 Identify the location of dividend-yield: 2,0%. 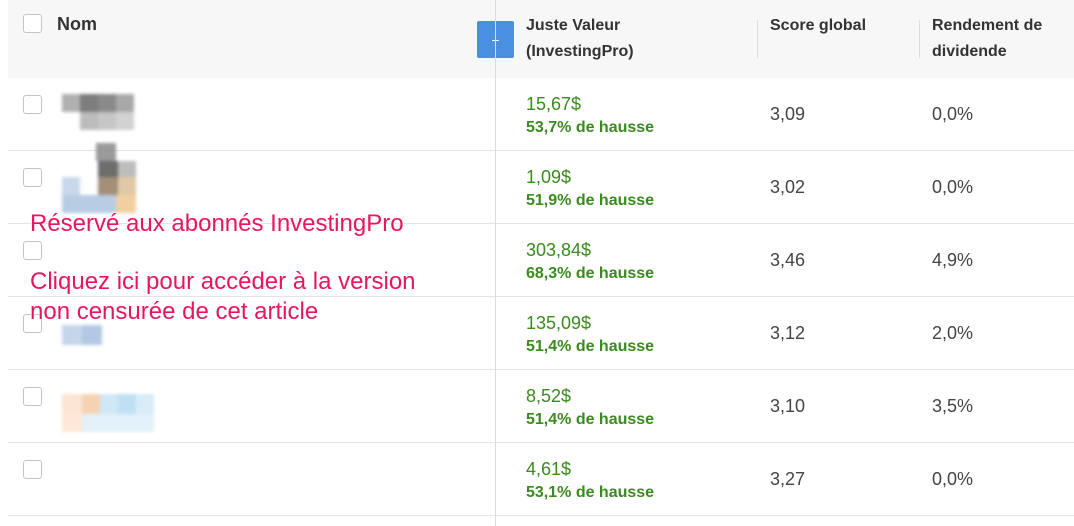
(953, 333).